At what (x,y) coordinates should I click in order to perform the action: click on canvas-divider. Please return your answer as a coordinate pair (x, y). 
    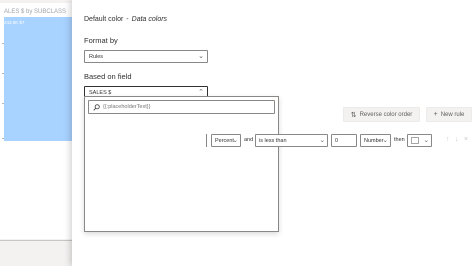
    Looking at the image, I should click on (36, 240).